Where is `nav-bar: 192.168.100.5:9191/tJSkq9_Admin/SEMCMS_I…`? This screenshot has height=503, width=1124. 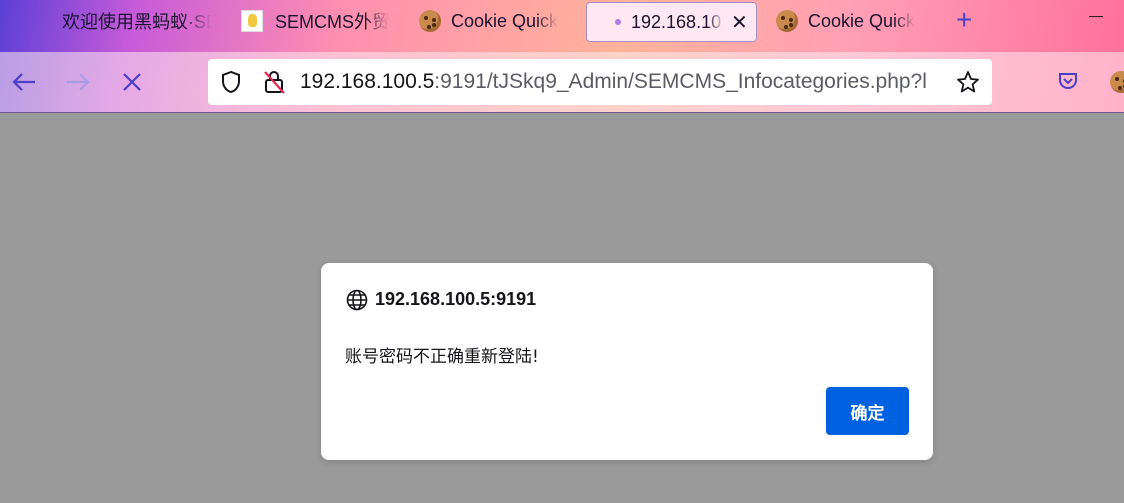
nav-bar: 192.168.100.5:9191/tJSkq9_Admin/SEMCMS_I… is located at coordinates (562, 82).